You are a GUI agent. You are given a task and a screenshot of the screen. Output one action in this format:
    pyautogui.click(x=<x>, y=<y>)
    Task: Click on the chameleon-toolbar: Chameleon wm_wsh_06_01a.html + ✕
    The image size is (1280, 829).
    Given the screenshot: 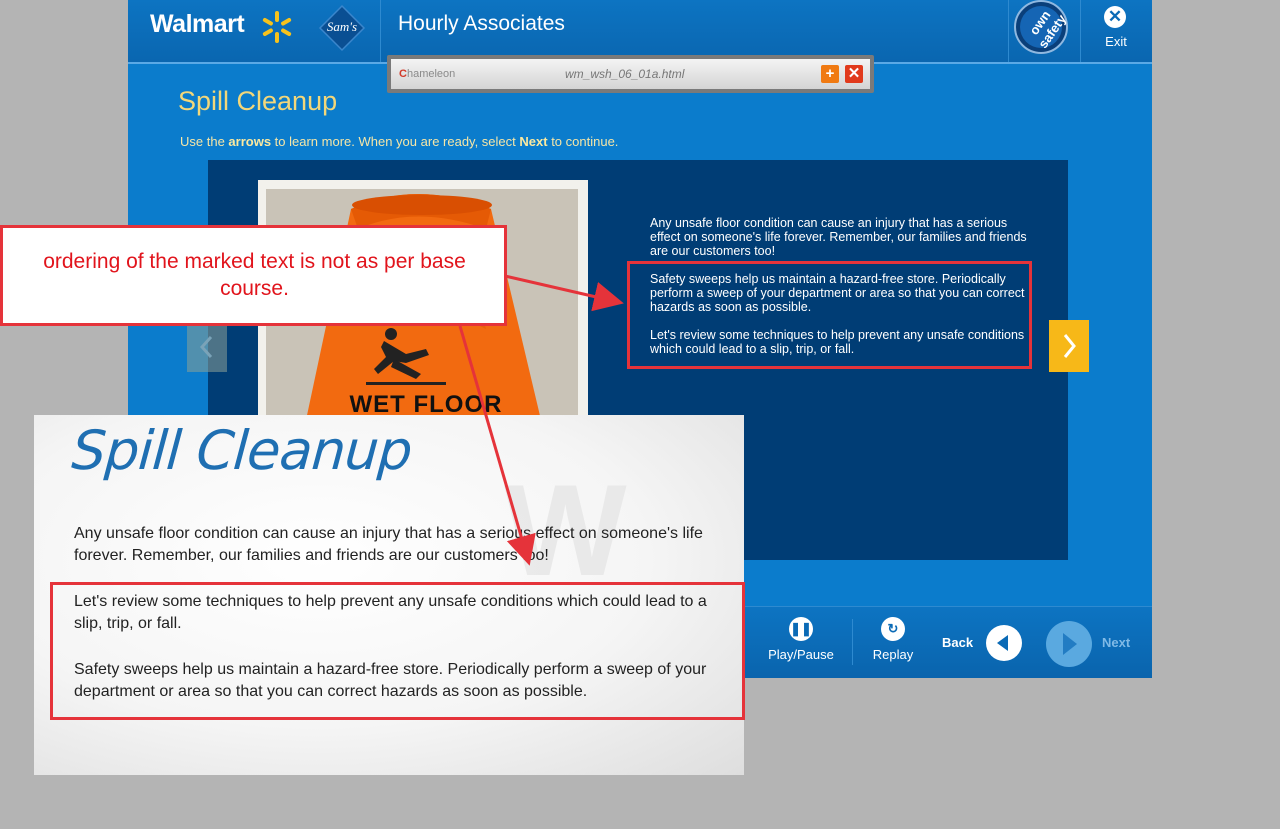 What is the action you would take?
    pyautogui.click(x=630, y=74)
    